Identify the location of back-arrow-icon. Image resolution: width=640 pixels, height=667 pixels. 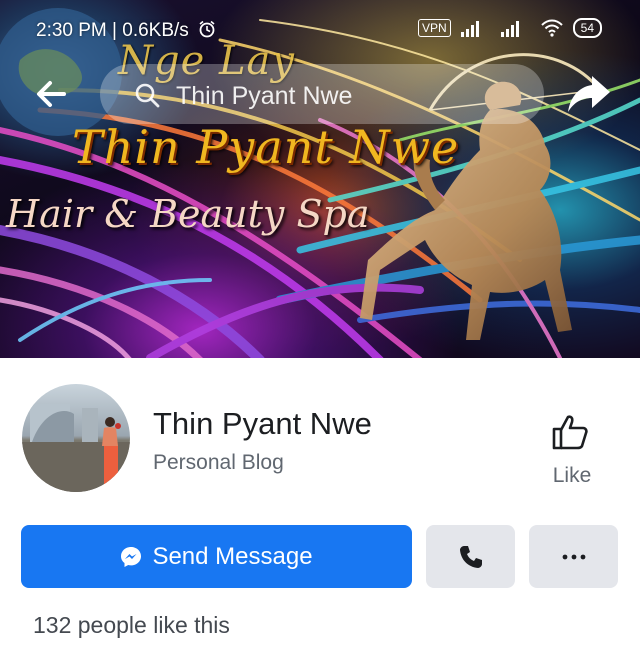
(51, 94).